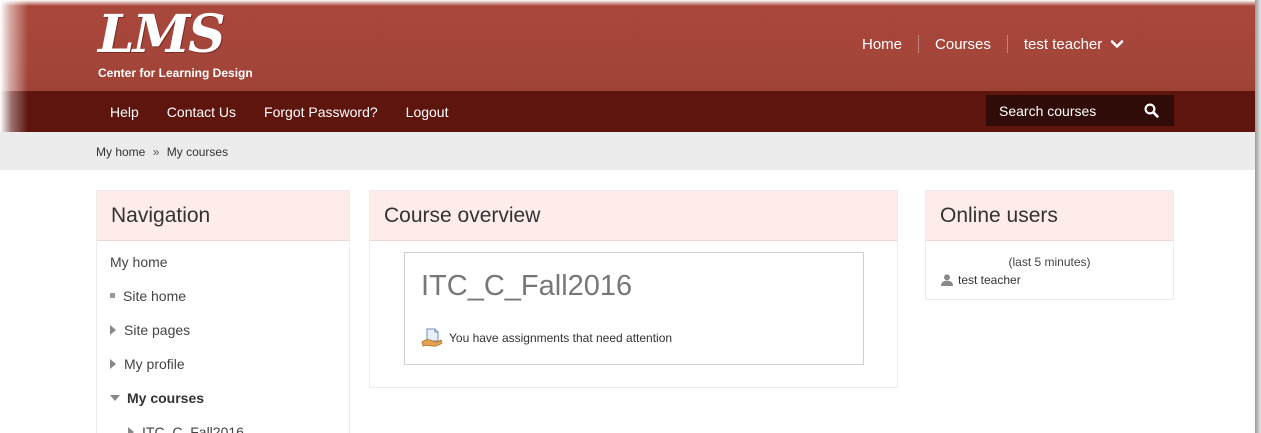  Describe the element at coordinates (223, 216) in the screenshot. I see `navigation-block-title: Navigation` at that location.